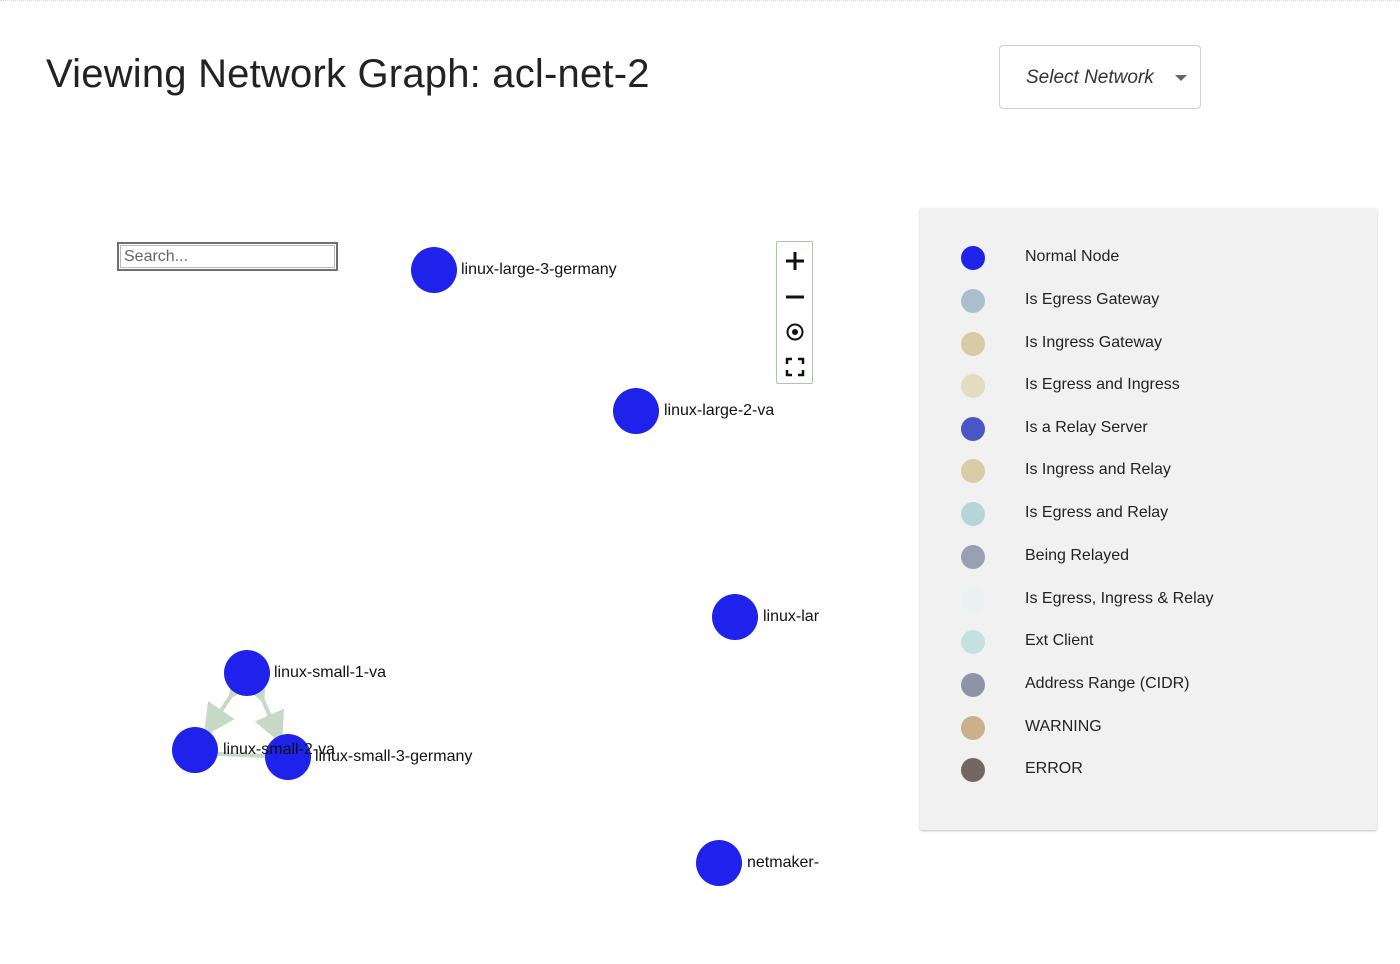 Image resolution: width=1400 pixels, height=964 pixels. What do you see at coordinates (719, 410) in the screenshot?
I see `graph-node-label: linux-large-2-va` at bounding box center [719, 410].